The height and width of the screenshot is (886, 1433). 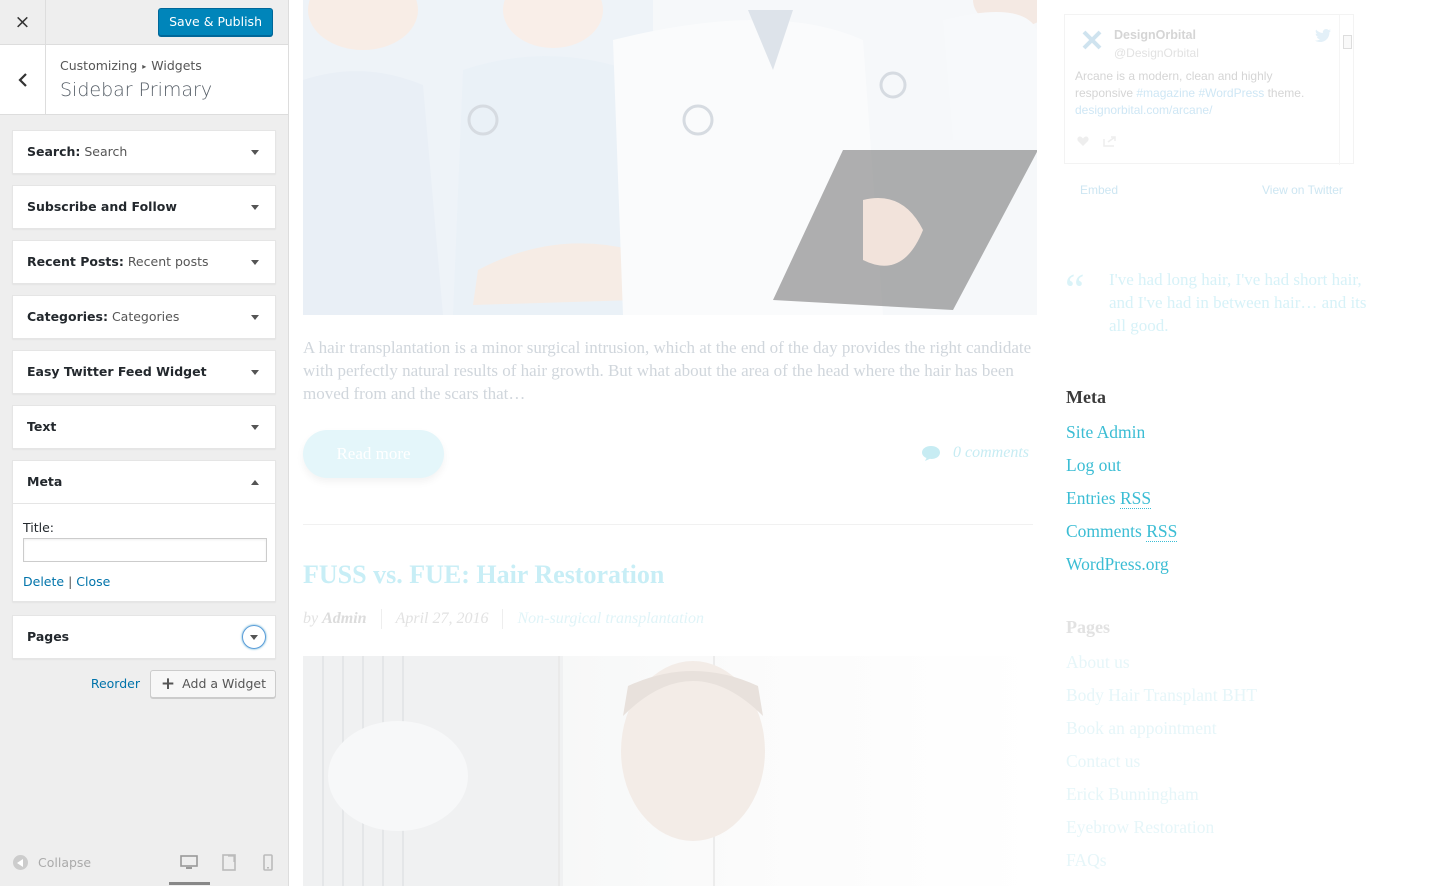 What do you see at coordinates (1083, 141) in the screenshot?
I see `heart-icon` at bounding box center [1083, 141].